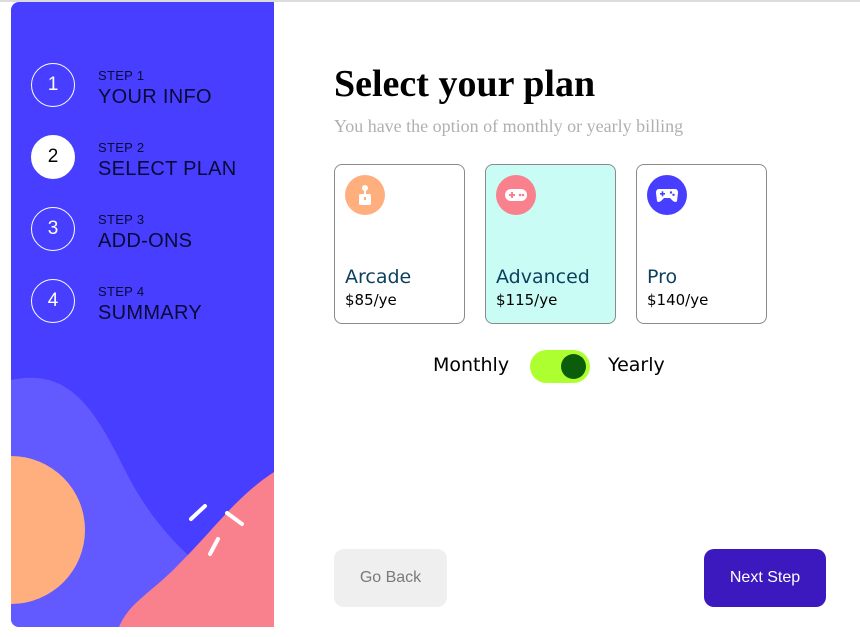 This screenshot has height=637, width=860. What do you see at coordinates (678, 300) in the screenshot?
I see `plan-price: $140/ye` at bounding box center [678, 300].